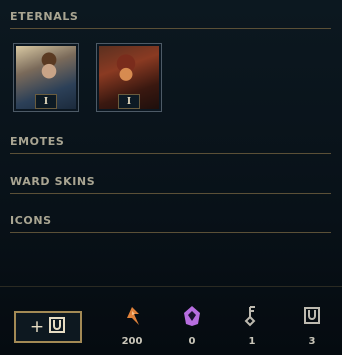 This screenshot has height=355, width=342. I want to click on add-chest-button: +, so click(48, 327).